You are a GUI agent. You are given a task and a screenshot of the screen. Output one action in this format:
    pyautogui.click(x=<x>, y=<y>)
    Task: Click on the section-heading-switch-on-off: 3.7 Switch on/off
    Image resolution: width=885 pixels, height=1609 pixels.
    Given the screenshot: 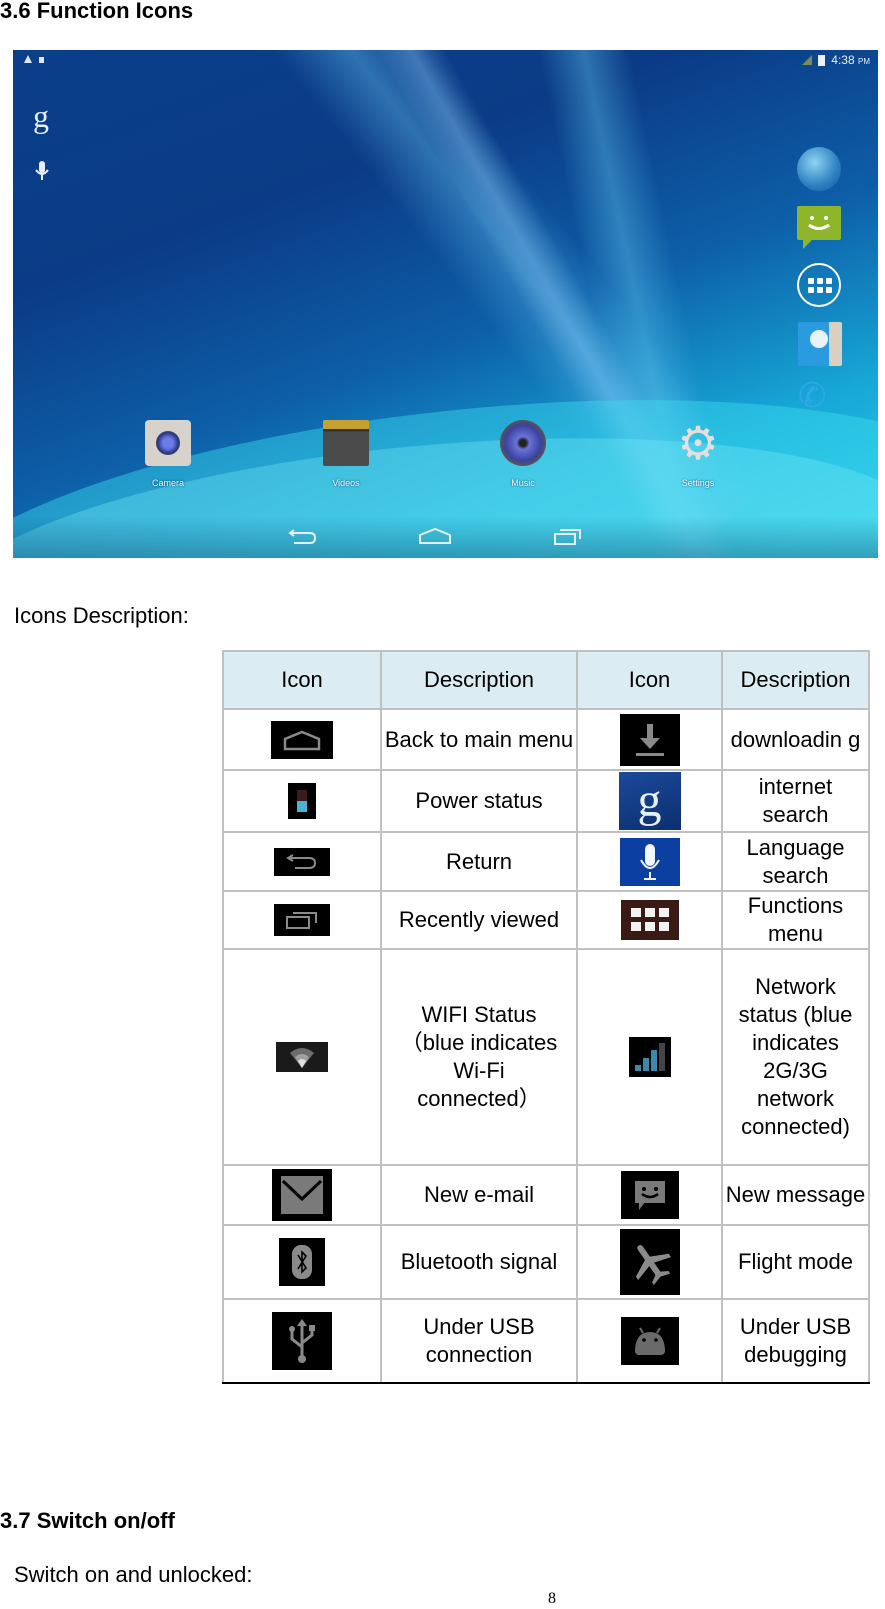 What is the action you would take?
    pyautogui.click(x=87, y=1520)
    